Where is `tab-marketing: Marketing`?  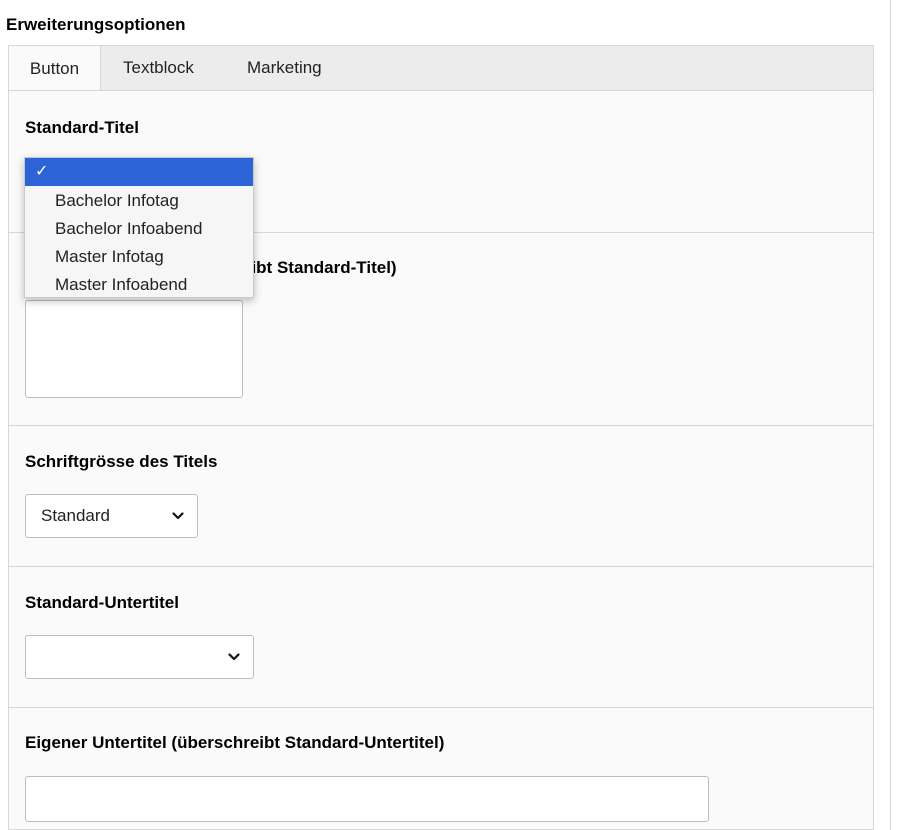 tab-marketing: Marketing is located at coordinates (284, 68).